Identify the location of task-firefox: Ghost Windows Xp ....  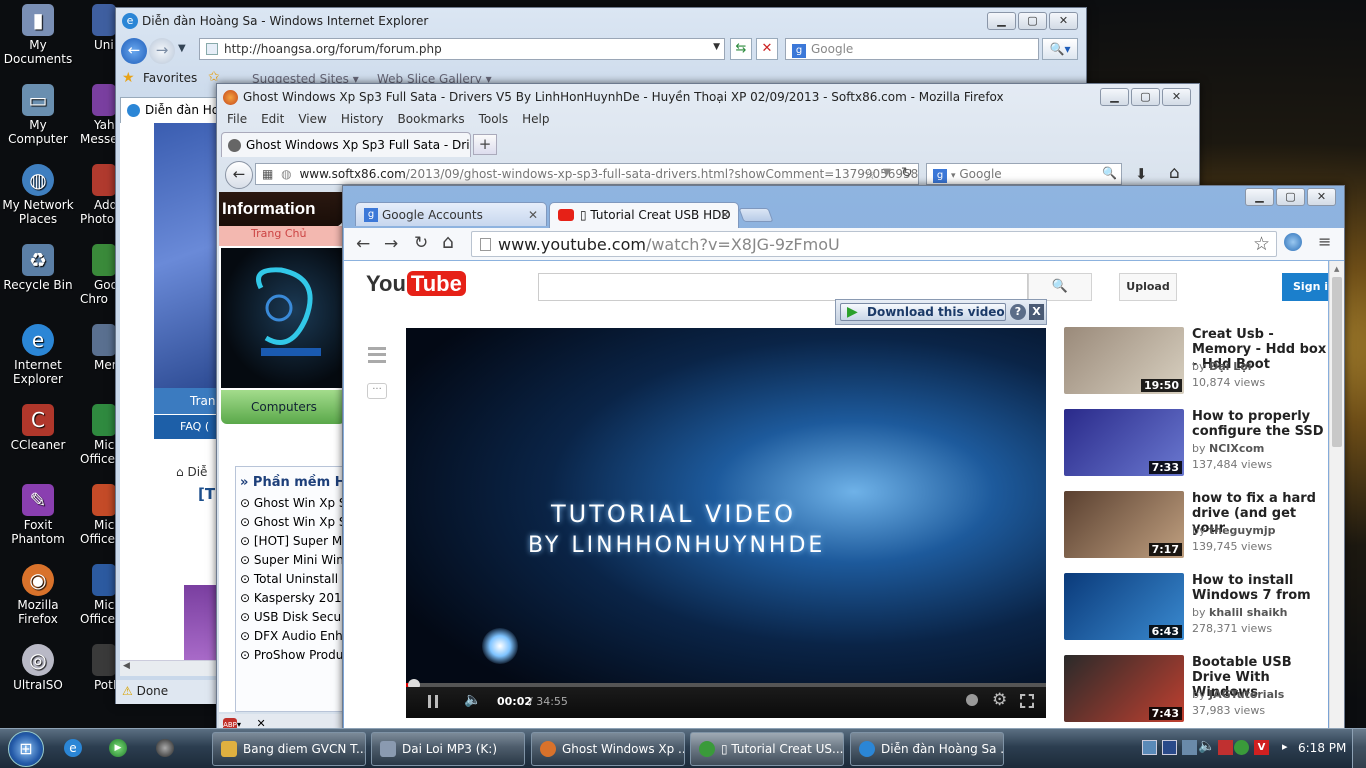
(608, 749).